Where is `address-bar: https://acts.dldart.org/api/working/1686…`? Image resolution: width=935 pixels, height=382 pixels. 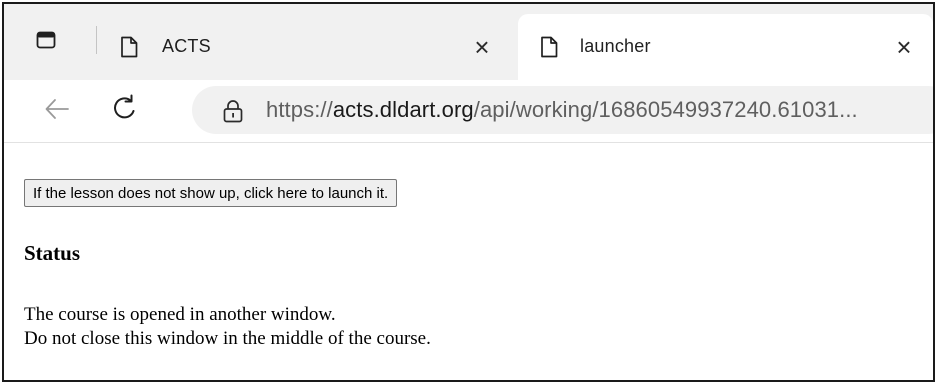
address-bar: https://acts.dldart.org/api/working/1686… is located at coordinates (562, 110).